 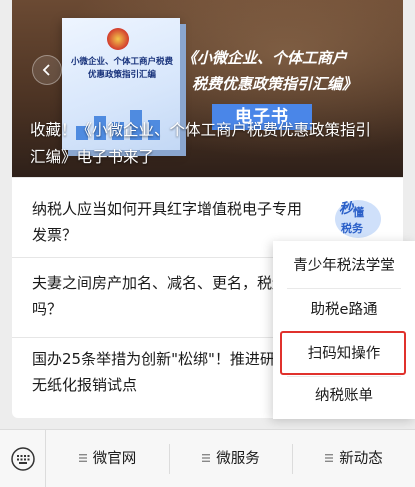 I want to click on tab-new-updates: 新动态, so click(x=354, y=458).